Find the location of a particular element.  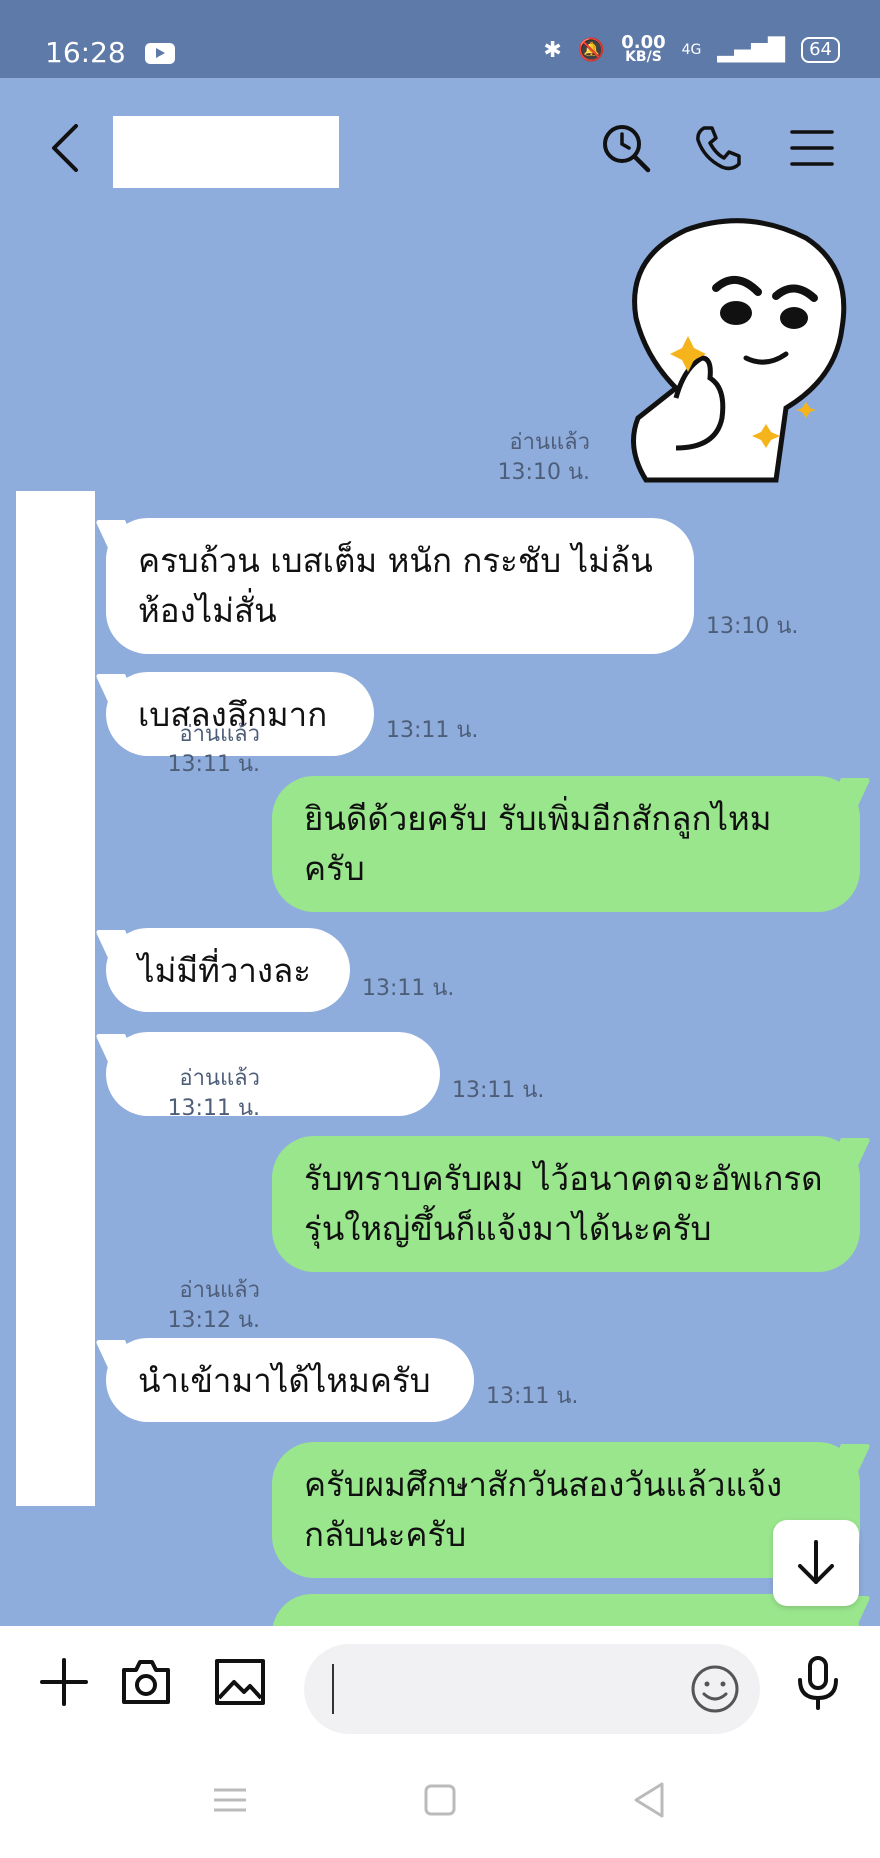

search-icon is located at coordinates (626, 148).